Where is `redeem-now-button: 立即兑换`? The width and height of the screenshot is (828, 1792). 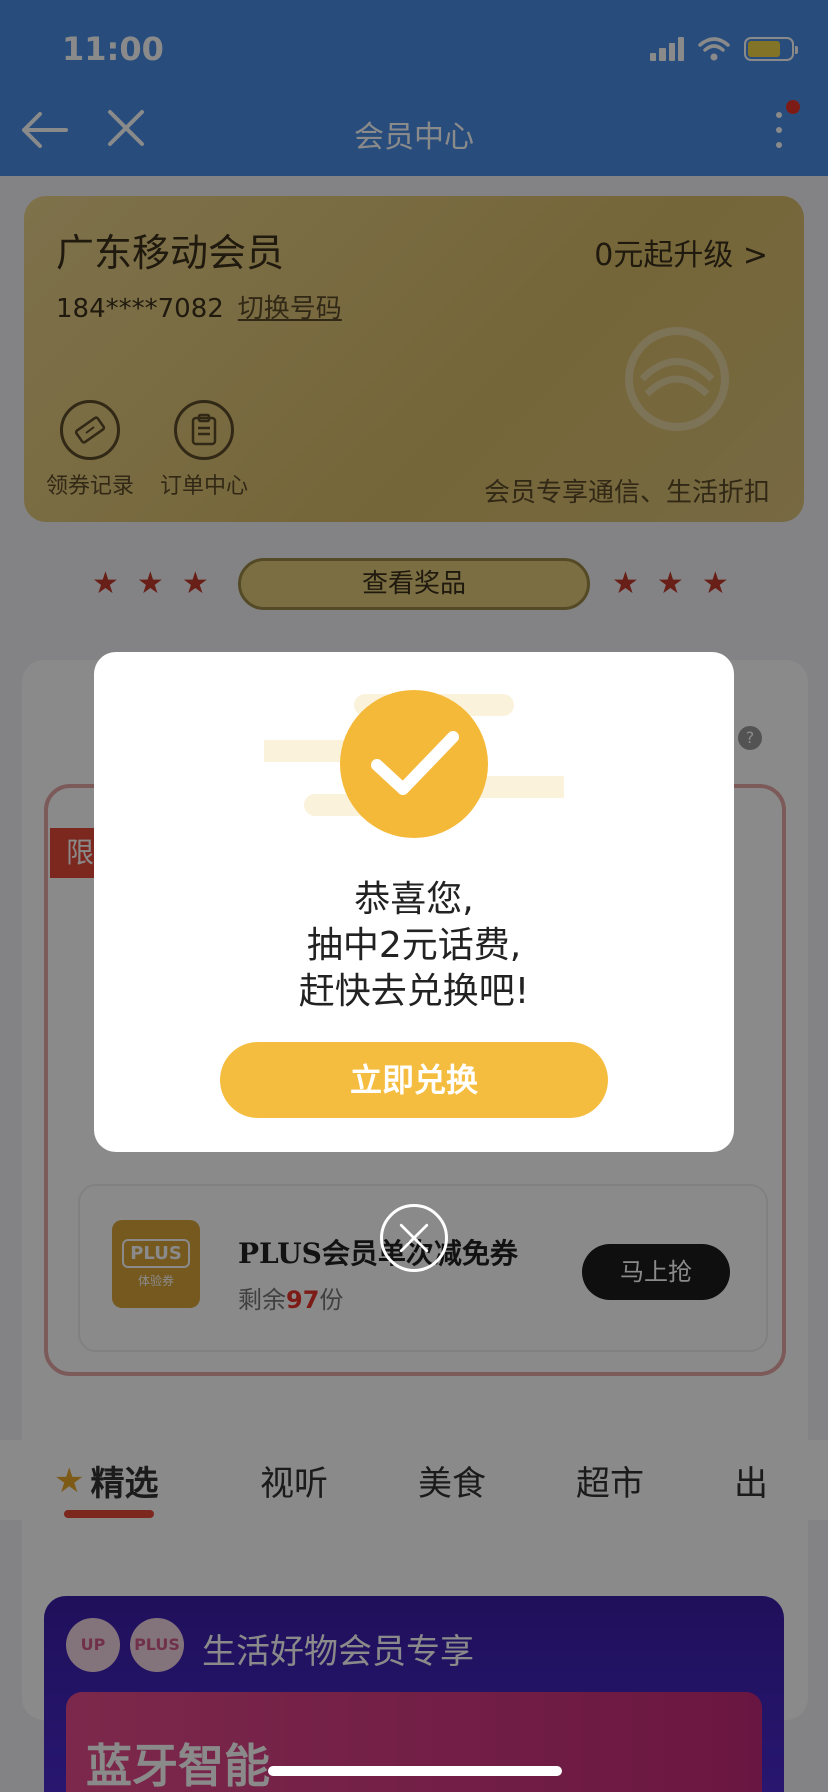
redeem-now-button: 立即兑换 is located at coordinates (414, 1080).